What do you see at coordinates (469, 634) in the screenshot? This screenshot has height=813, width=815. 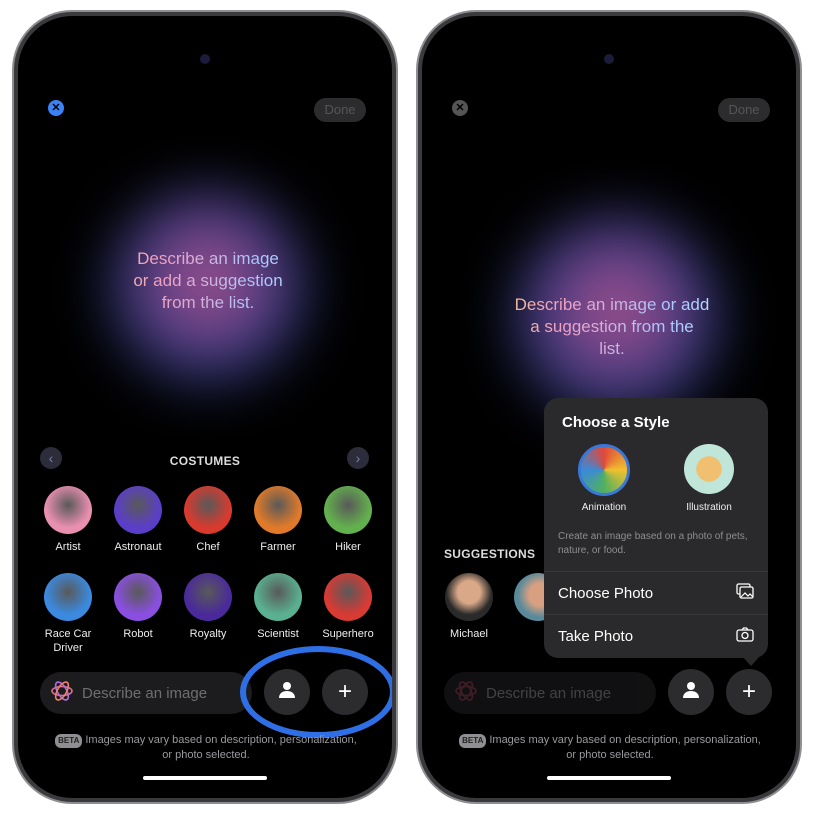 I see `suggestion-label: Michael` at bounding box center [469, 634].